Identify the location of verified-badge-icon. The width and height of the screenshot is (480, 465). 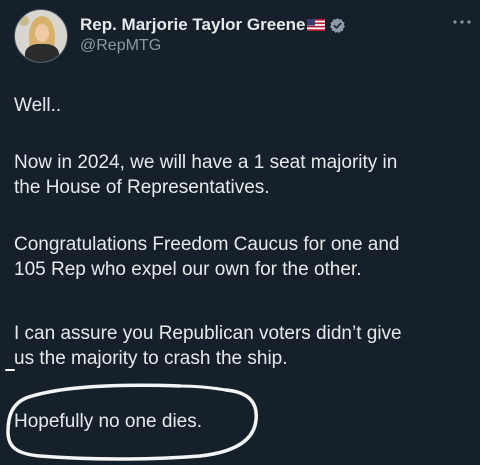
(338, 25).